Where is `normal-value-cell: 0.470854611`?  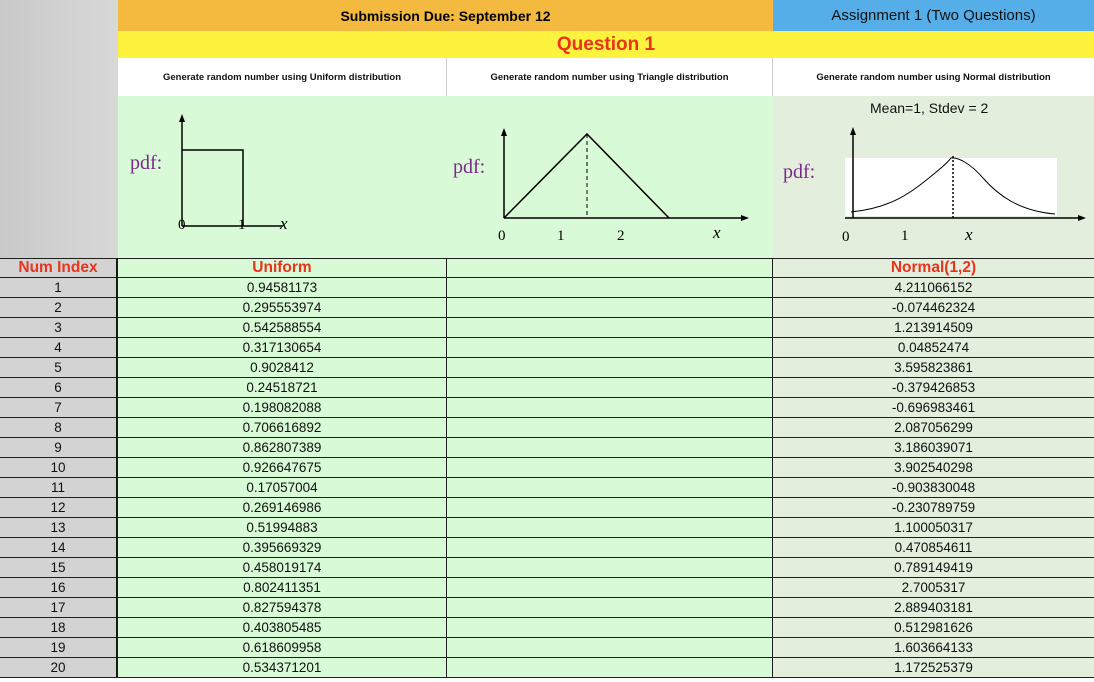
normal-value-cell: 0.470854611 is located at coordinates (933, 548).